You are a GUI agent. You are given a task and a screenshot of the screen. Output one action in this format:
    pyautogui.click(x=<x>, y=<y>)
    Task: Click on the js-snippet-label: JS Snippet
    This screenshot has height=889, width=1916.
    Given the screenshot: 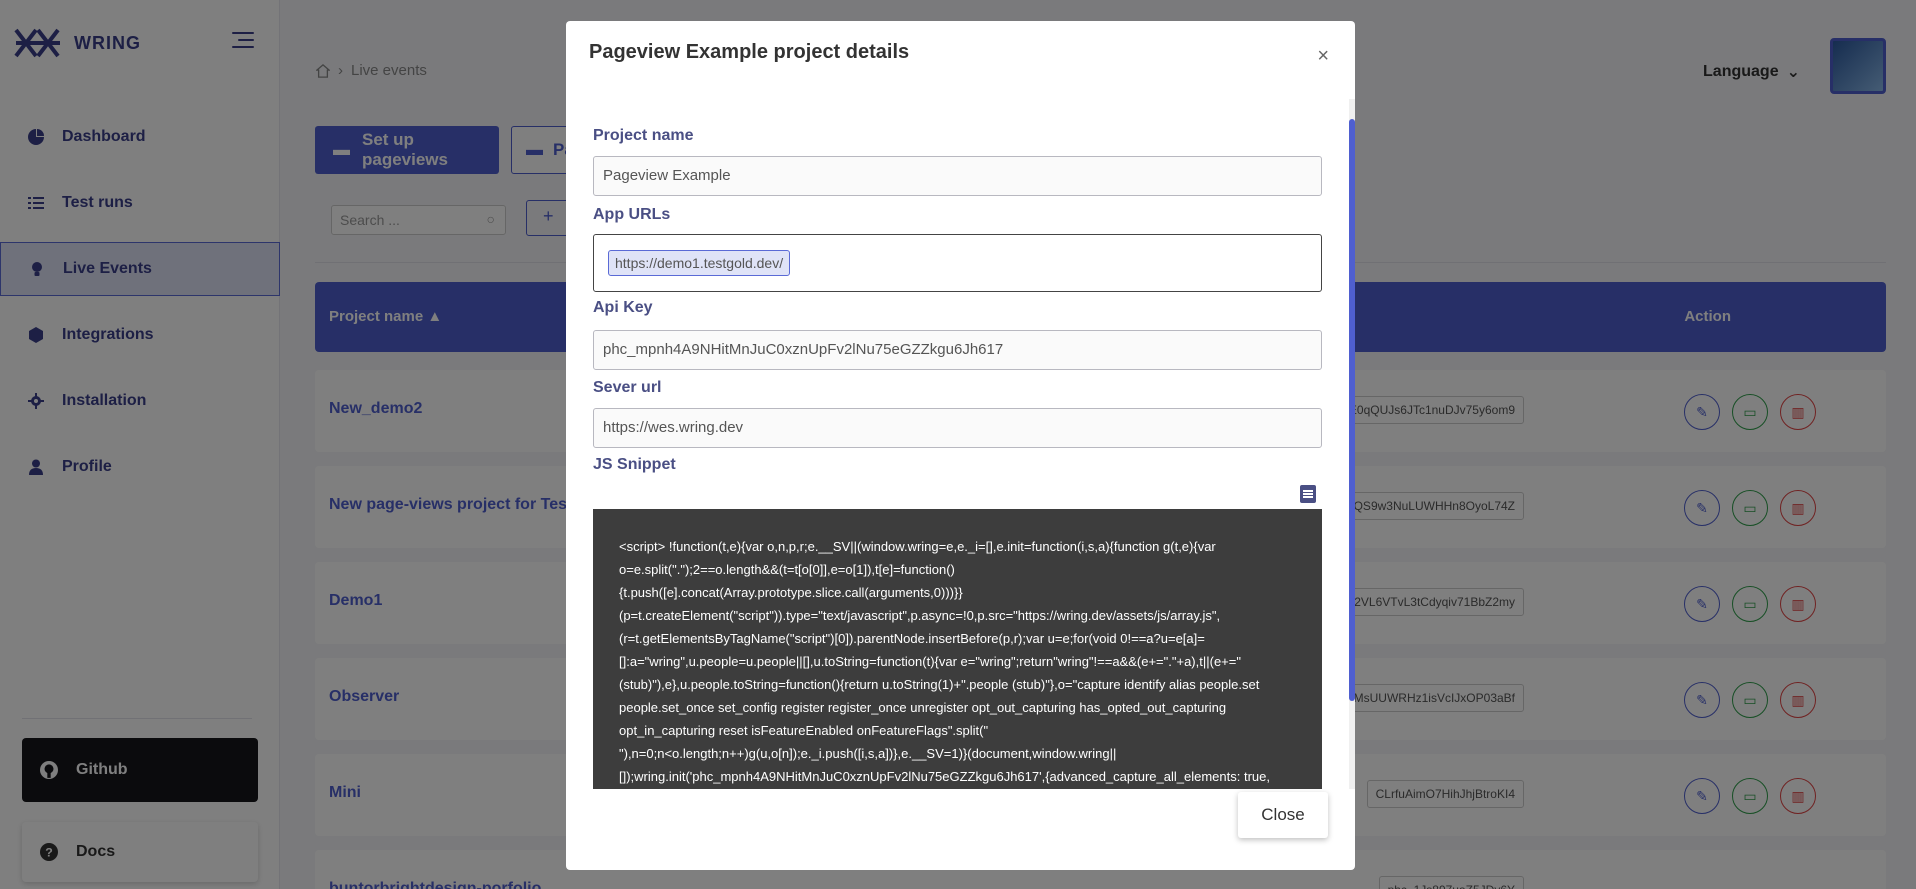 What is the action you would take?
    pyautogui.click(x=634, y=464)
    